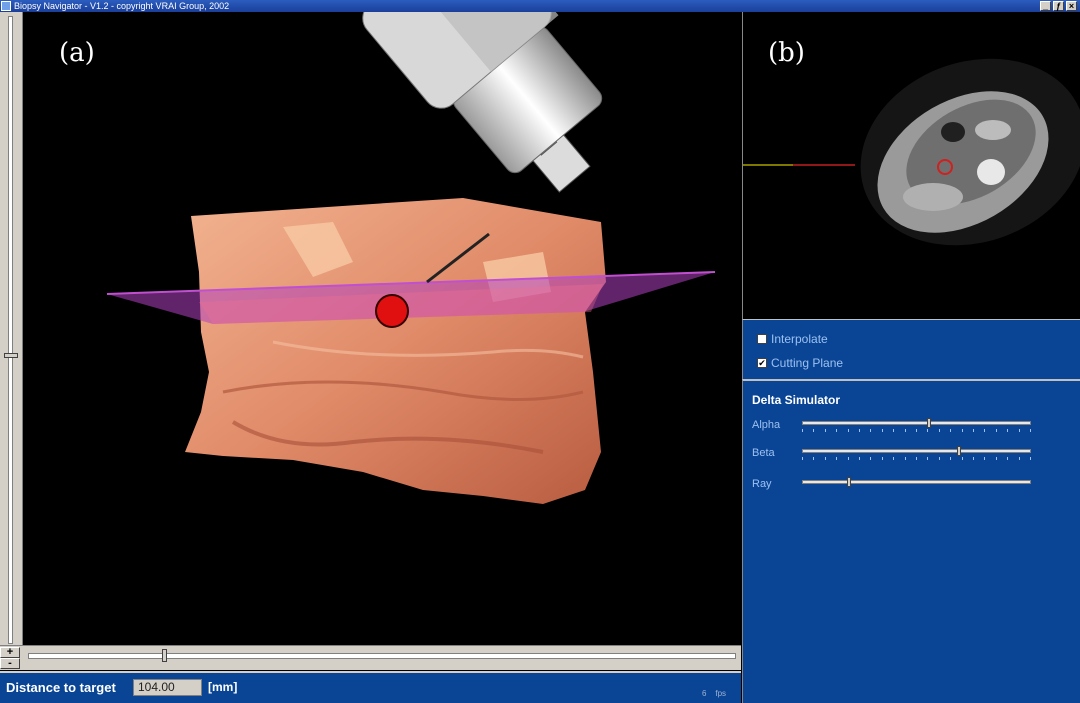 The image size is (1080, 703). Describe the element at coordinates (704, 693) in the screenshot. I see `fps-value: 6` at that location.